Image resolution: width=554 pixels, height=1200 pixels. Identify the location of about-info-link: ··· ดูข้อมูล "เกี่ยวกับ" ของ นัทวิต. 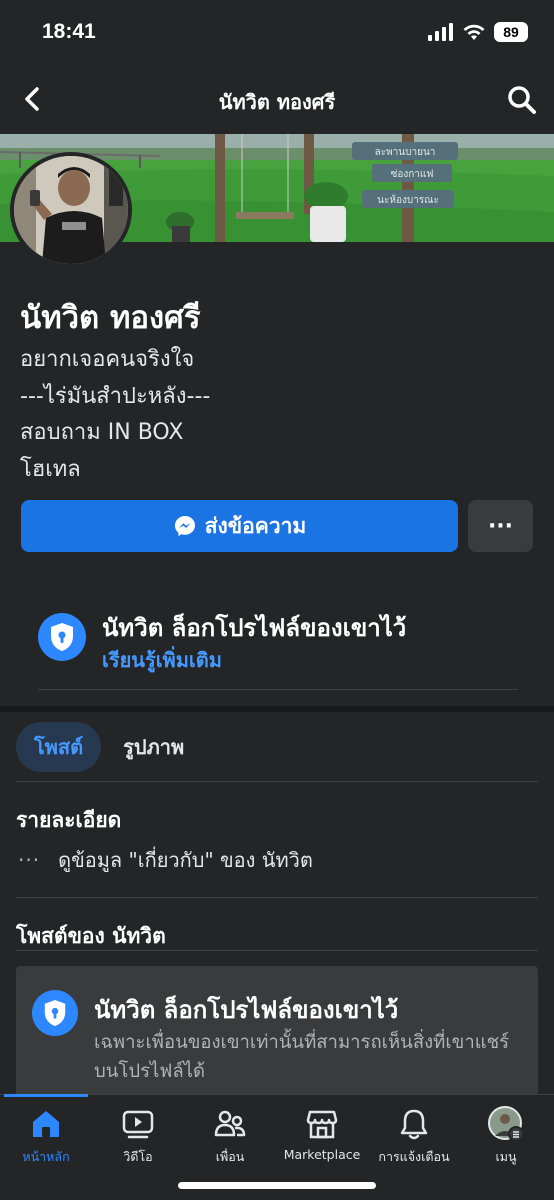
(165, 860).